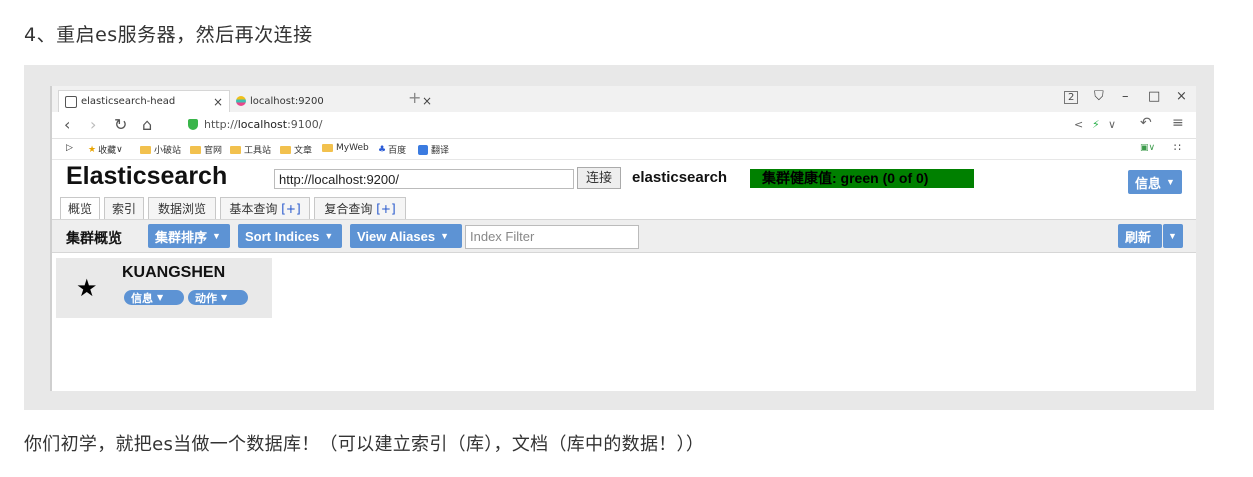 This screenshot has height=477, width=1253. Describe the element at coordinates (206, 298) in the screenshot. I see `button-label: 动作` at that location.